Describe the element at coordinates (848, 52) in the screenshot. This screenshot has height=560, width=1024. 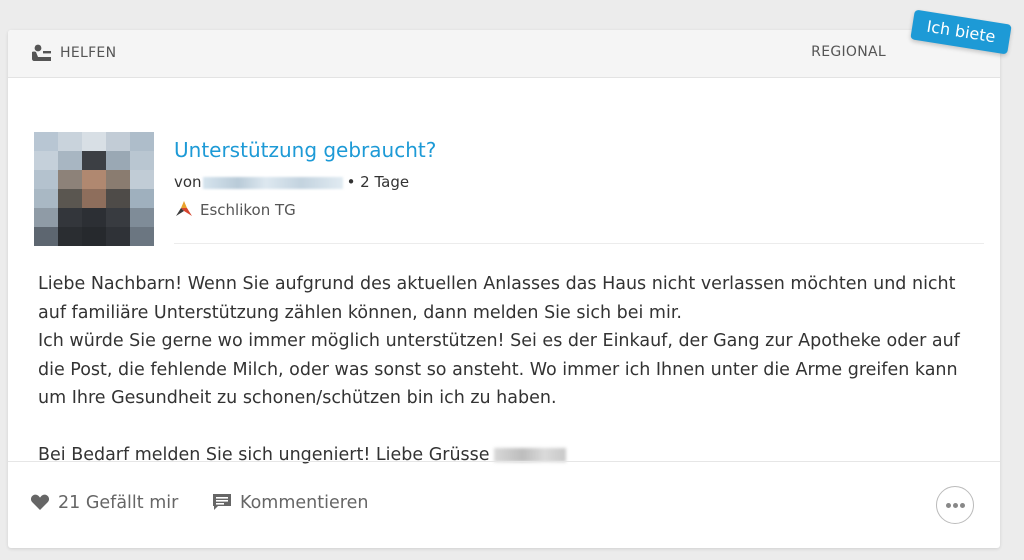
I see `region-label: REGIONAL` at that location.